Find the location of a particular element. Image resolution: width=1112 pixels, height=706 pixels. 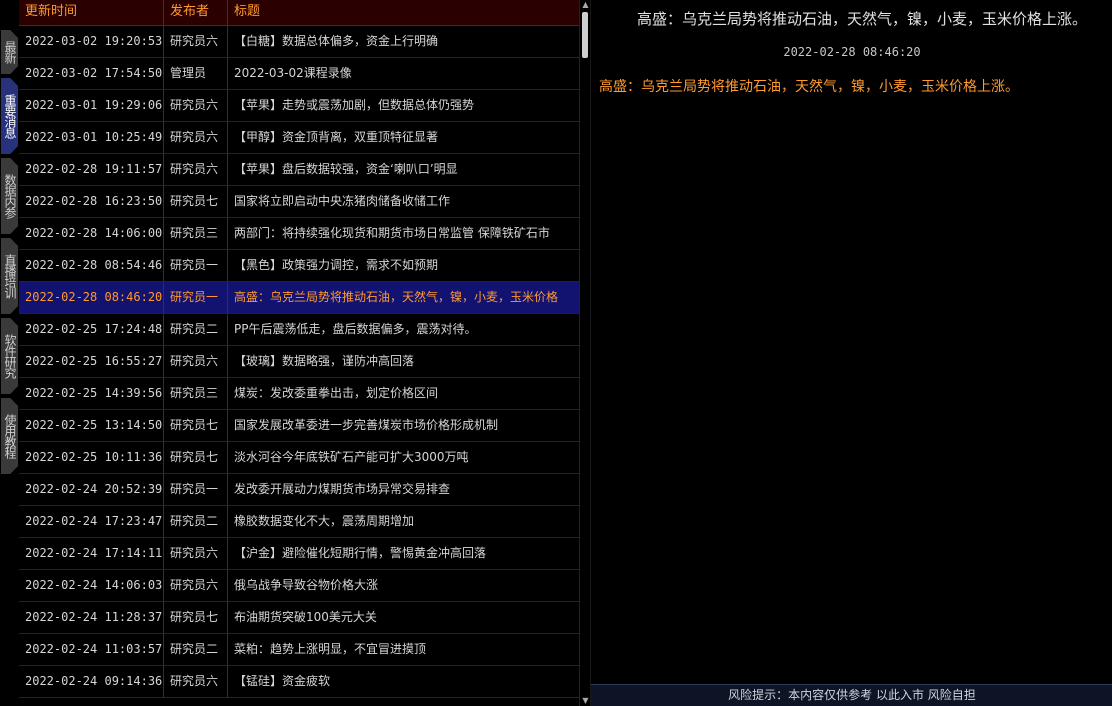

row-title: 【甲醇】资金顶背离，双重顶特征显著 is located at coordinates (336, 137).